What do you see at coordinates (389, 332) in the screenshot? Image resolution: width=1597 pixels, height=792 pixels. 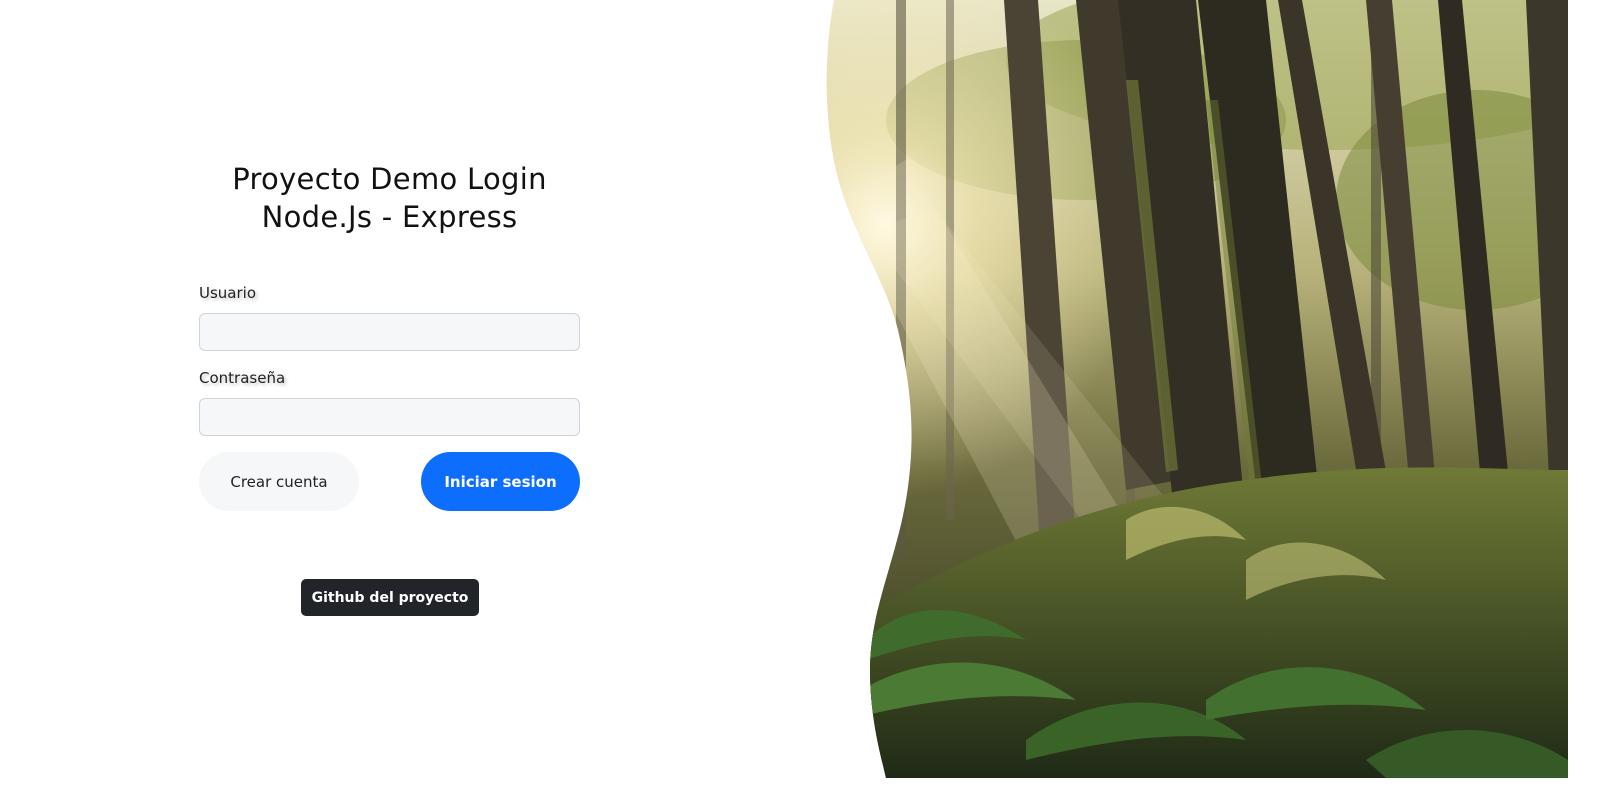 I see `username-input` at bounding box center [389, 332].